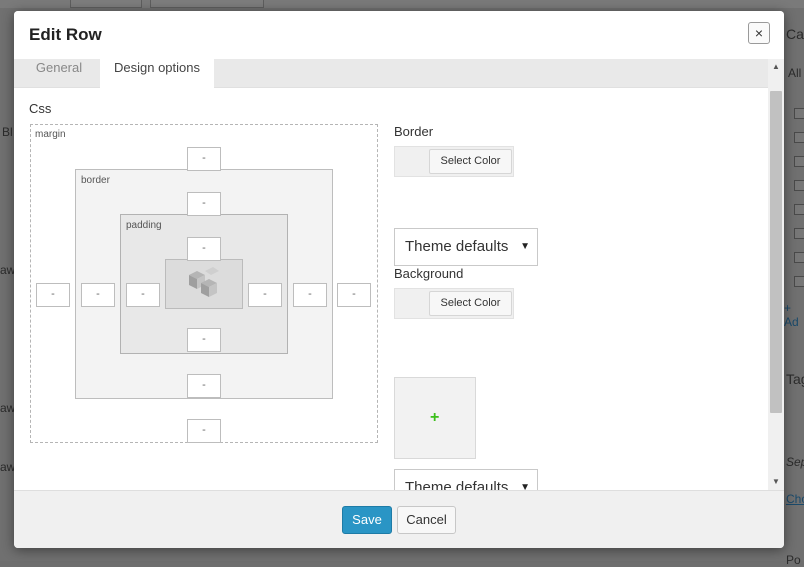 This screenshot has height=567, width=804. I want to click on padding-label: padding, so click(144, 225).